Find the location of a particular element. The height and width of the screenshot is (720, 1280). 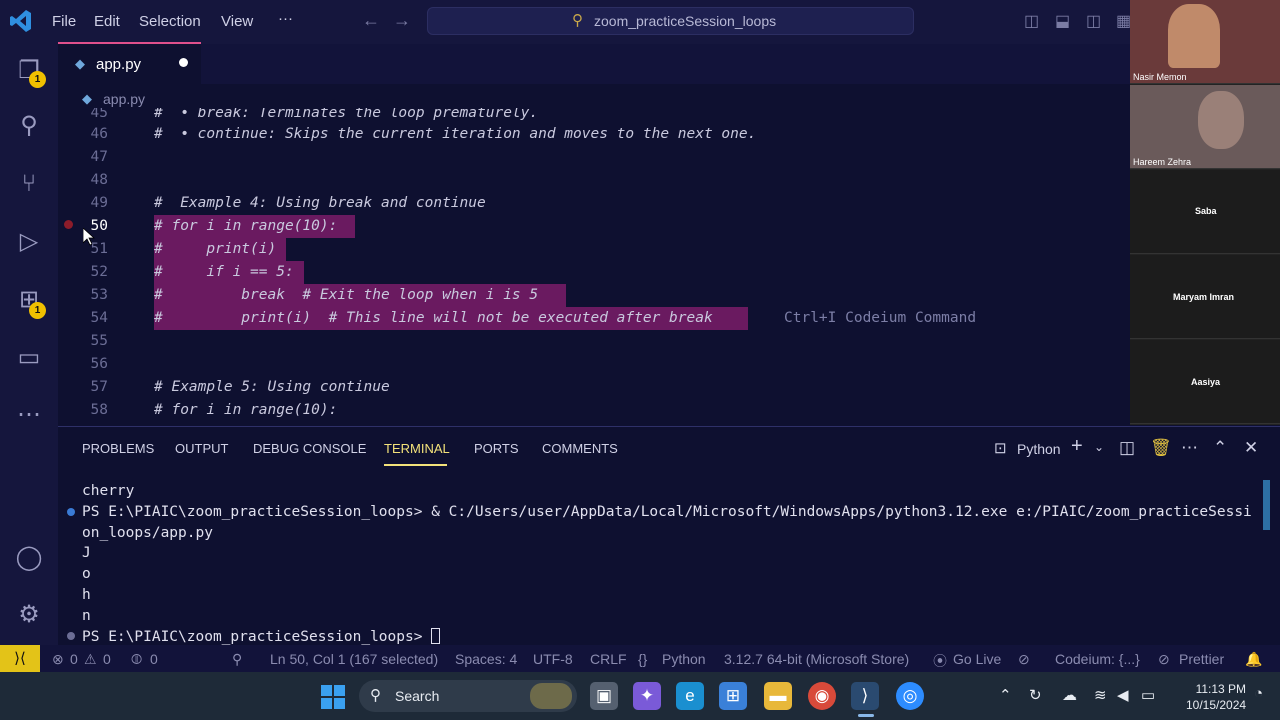

edge-icon: e is located at coordinates (690, 696).